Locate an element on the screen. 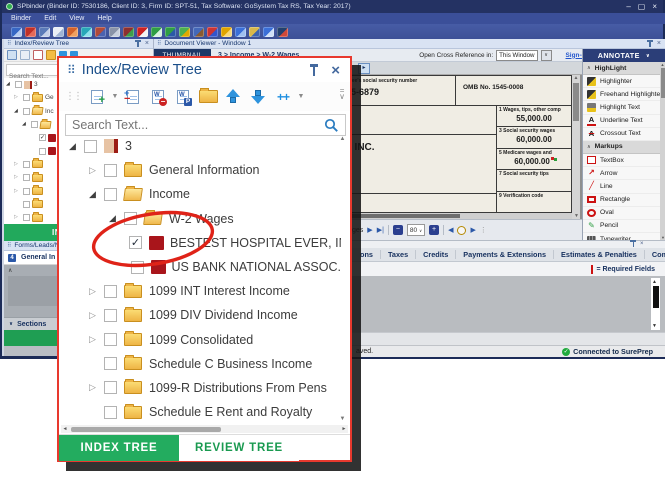 This screenshot has height=483, width=665. dialog-search is located at coordinates (205, 125).